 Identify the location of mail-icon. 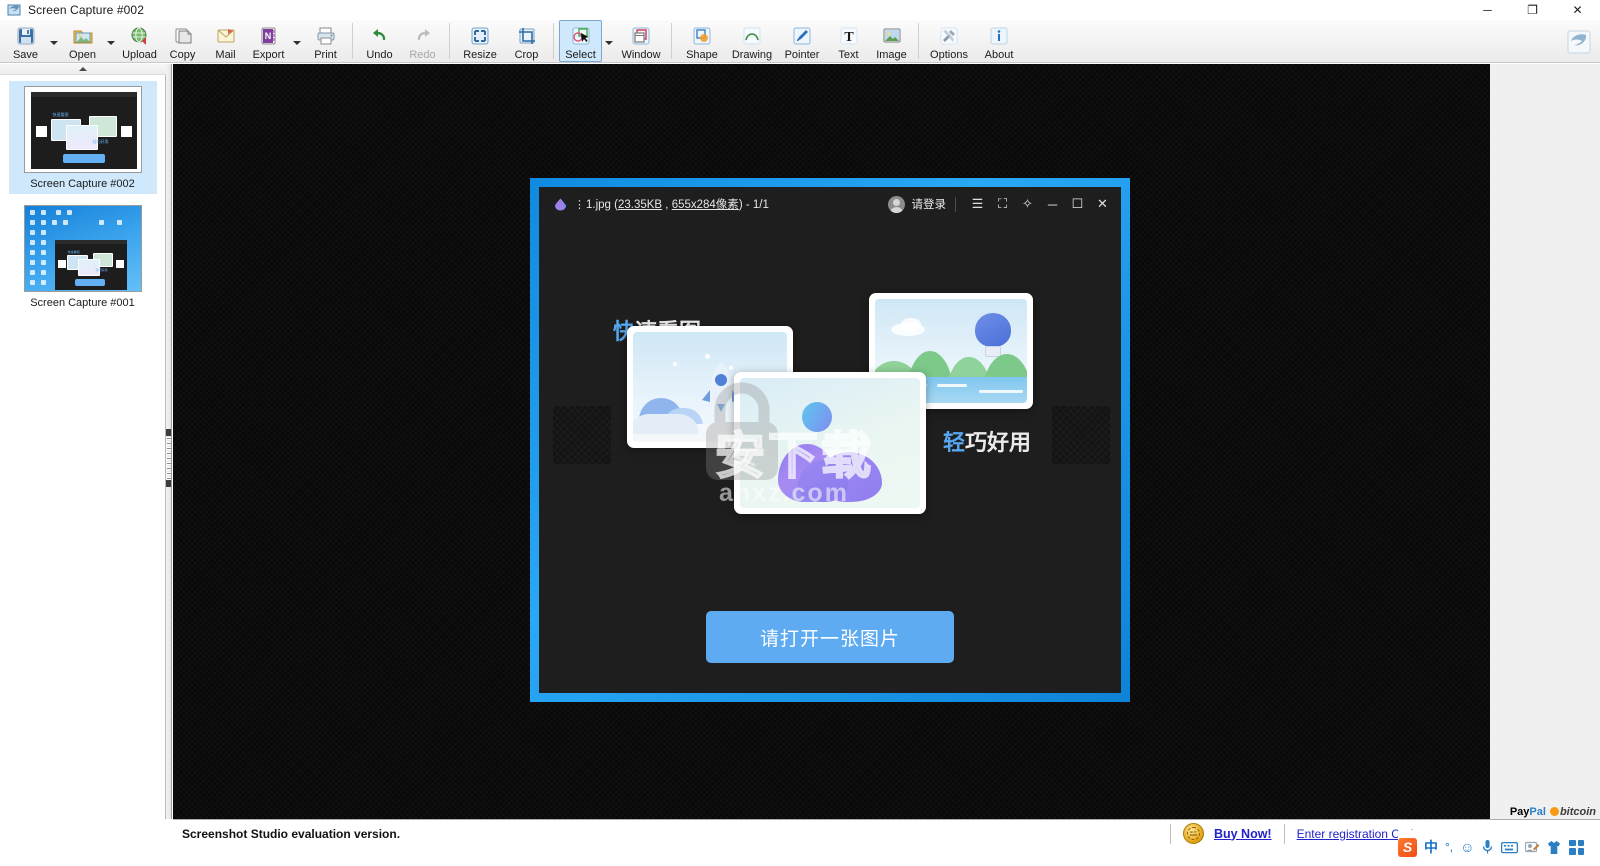
(226, 36).